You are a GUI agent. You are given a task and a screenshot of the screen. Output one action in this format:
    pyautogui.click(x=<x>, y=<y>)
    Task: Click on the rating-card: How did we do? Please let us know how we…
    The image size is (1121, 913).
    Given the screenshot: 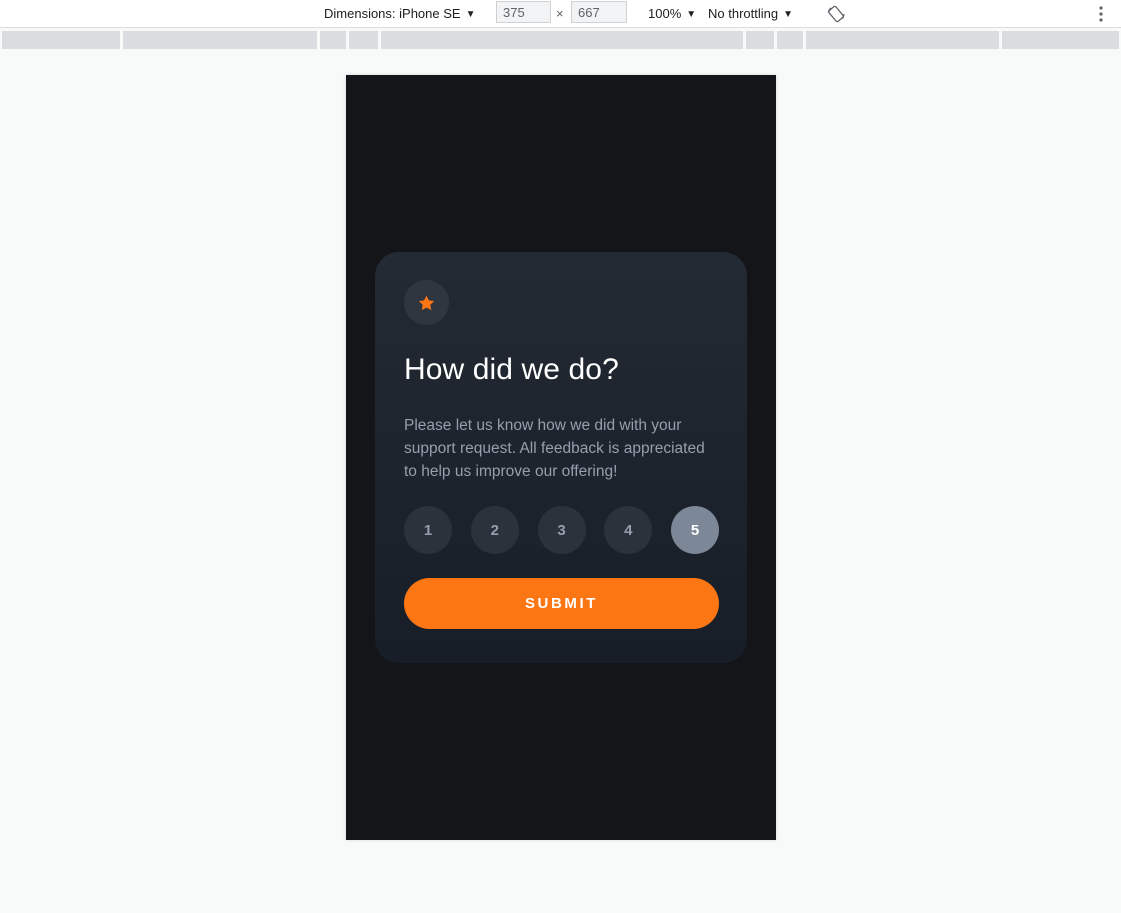 What is the action you would take?
    pyautogui.click(x=561, y=457)
    